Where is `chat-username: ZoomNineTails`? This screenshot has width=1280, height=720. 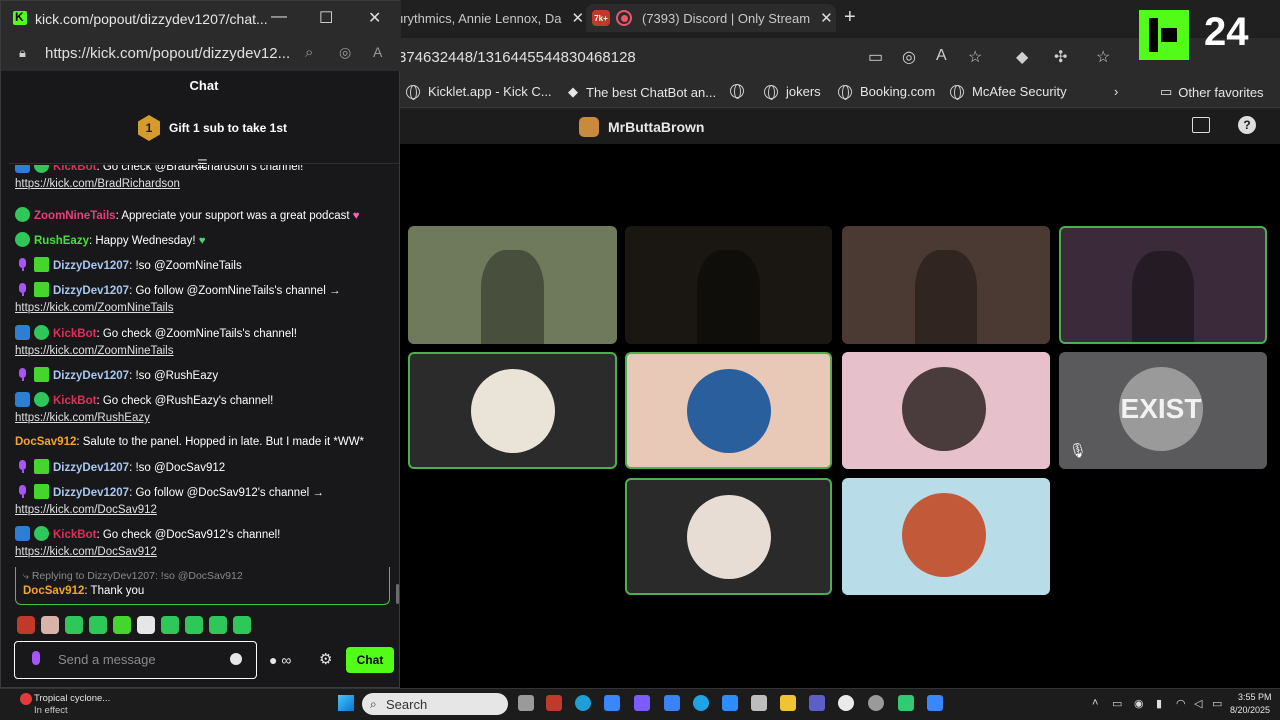 chat-username: ZoomNineTails is located at coordinates (75, 216).